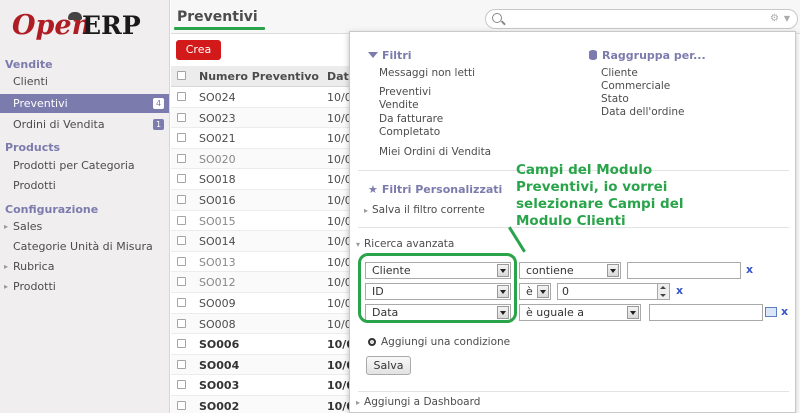 This screenshot has width=800, height=413. What do you see at coordinates (643, 112) in the screenshot?
I see `groupby-option: Data dell'ordine` at bounding box center [643, 112].